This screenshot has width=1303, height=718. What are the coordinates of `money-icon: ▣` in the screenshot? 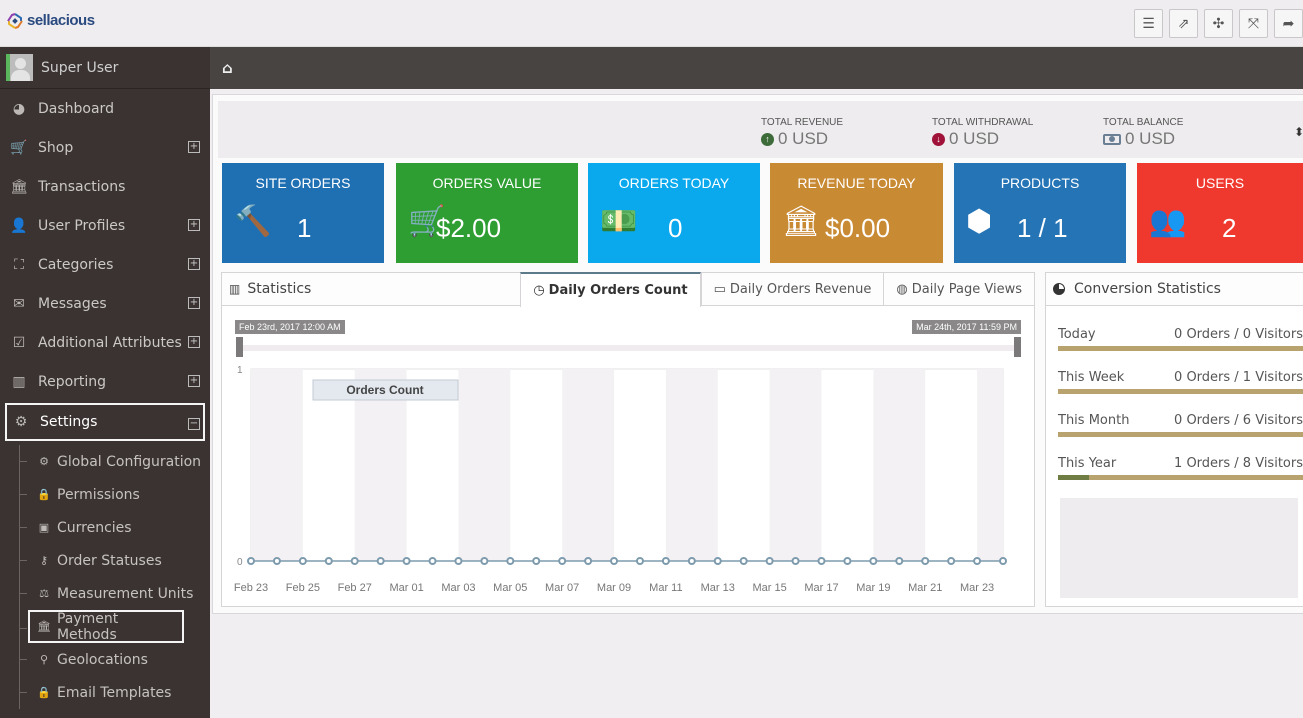 It's located at (44, 527).